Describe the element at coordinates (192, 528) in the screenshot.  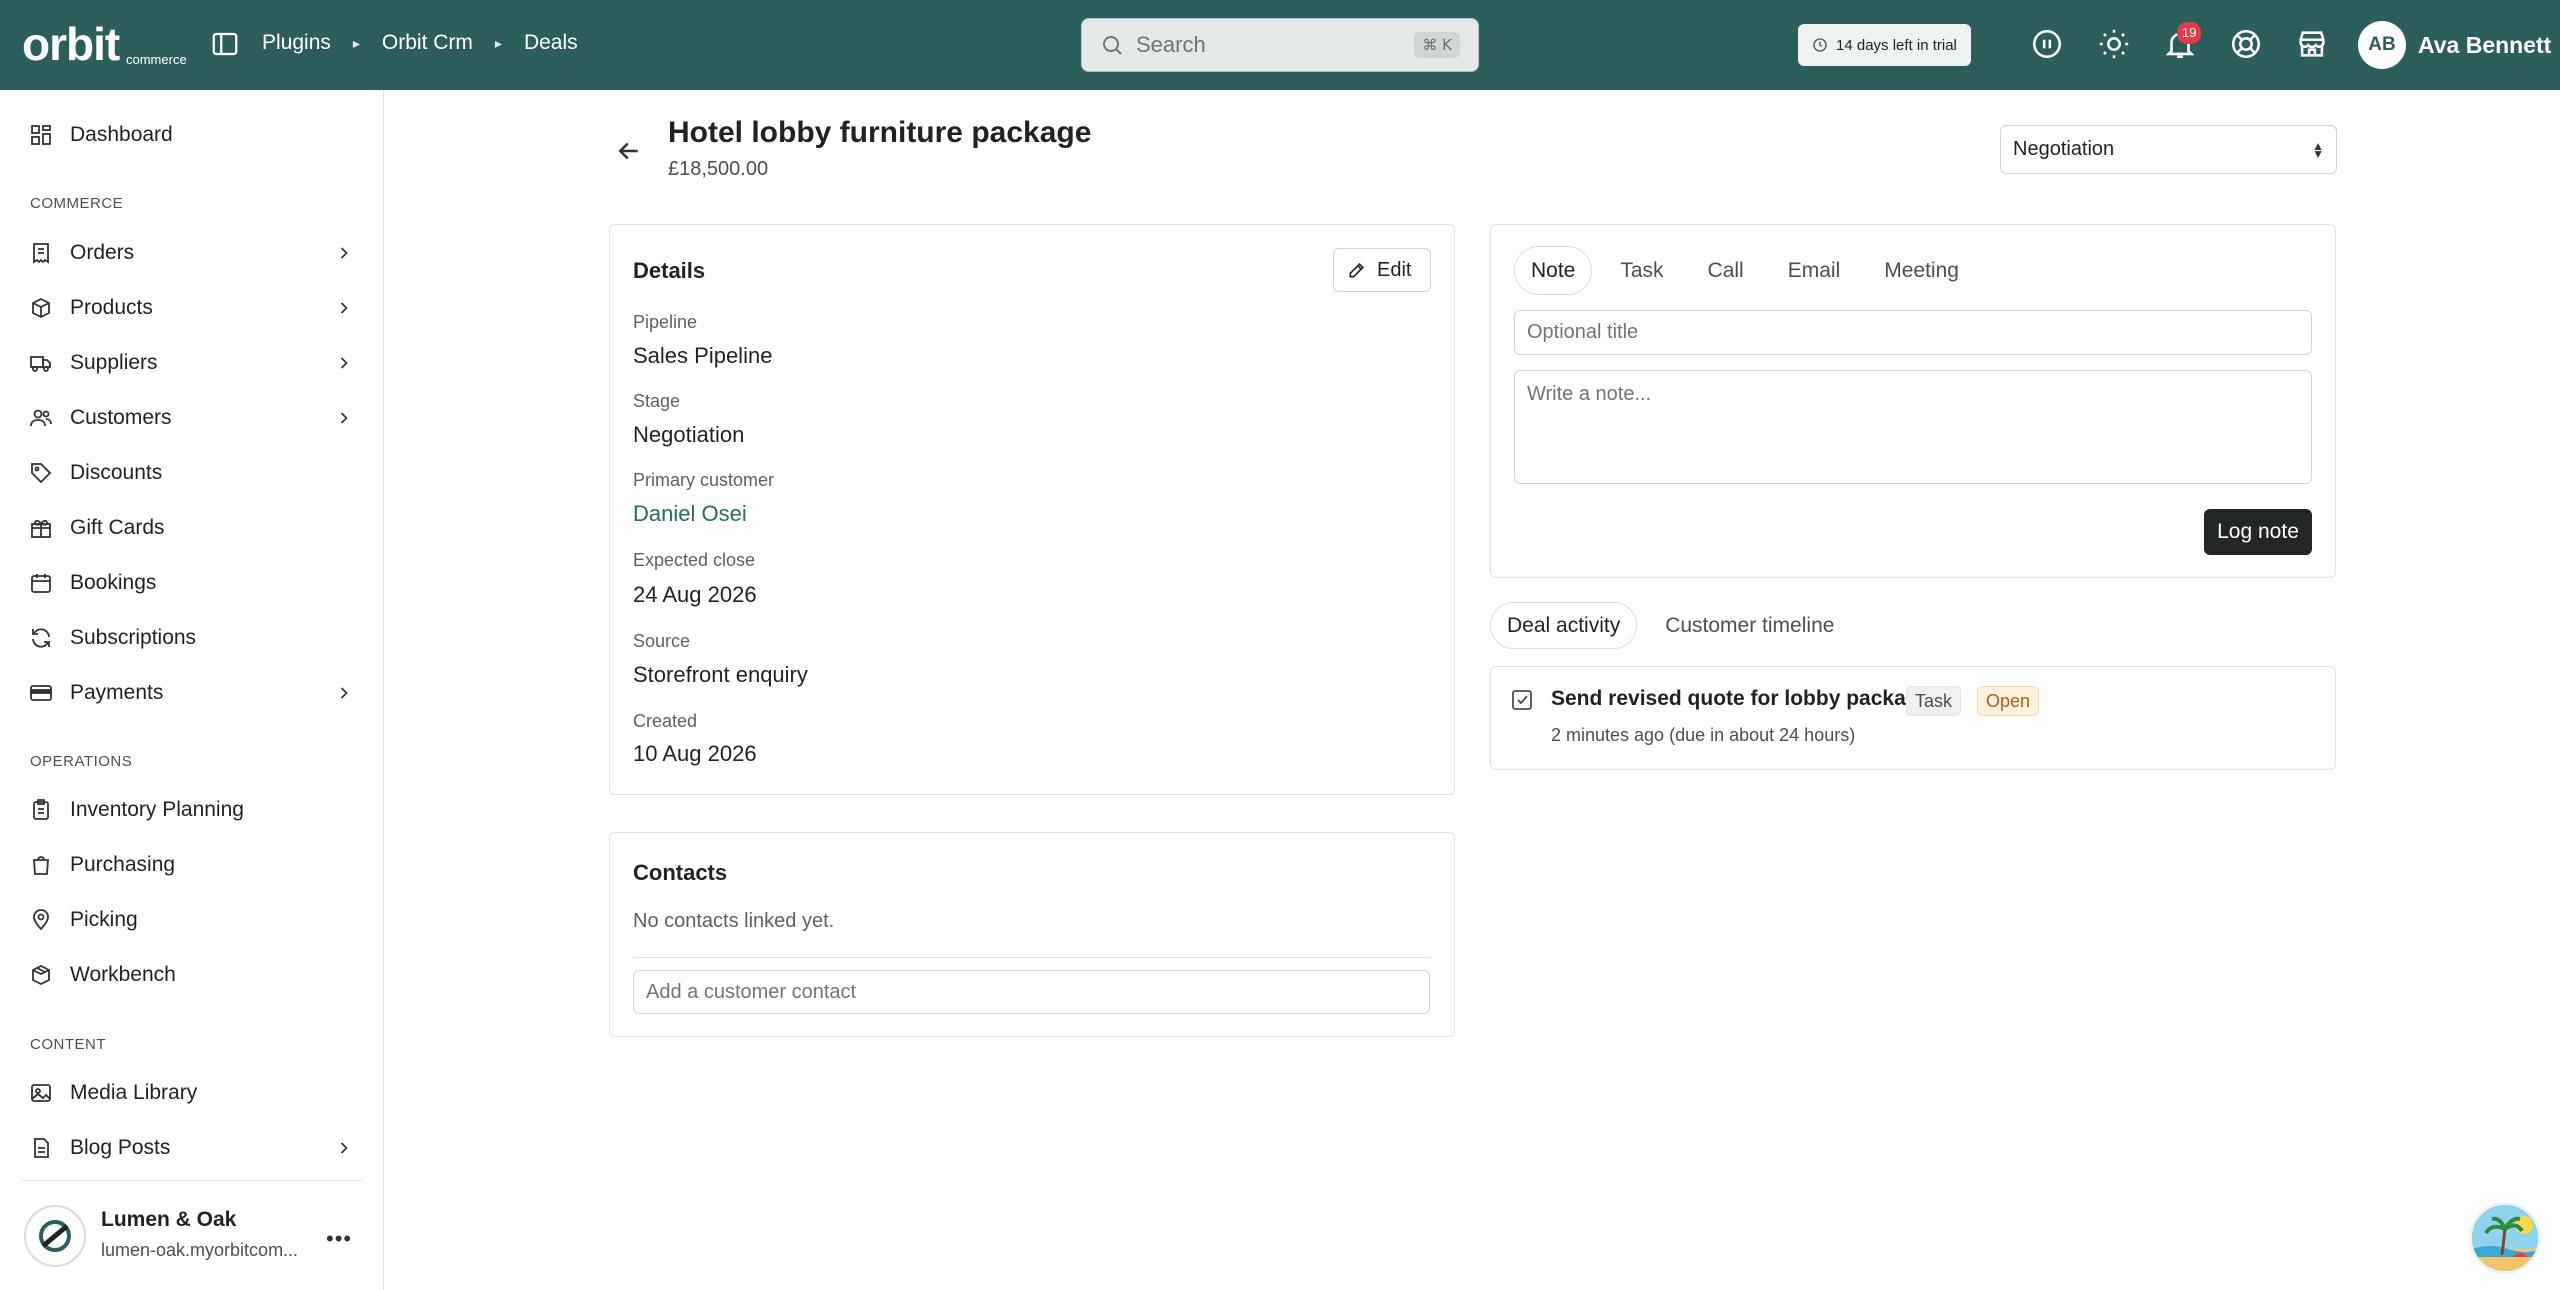
I see `sidebar-item-gift-cards: Gift Cards` at that location.